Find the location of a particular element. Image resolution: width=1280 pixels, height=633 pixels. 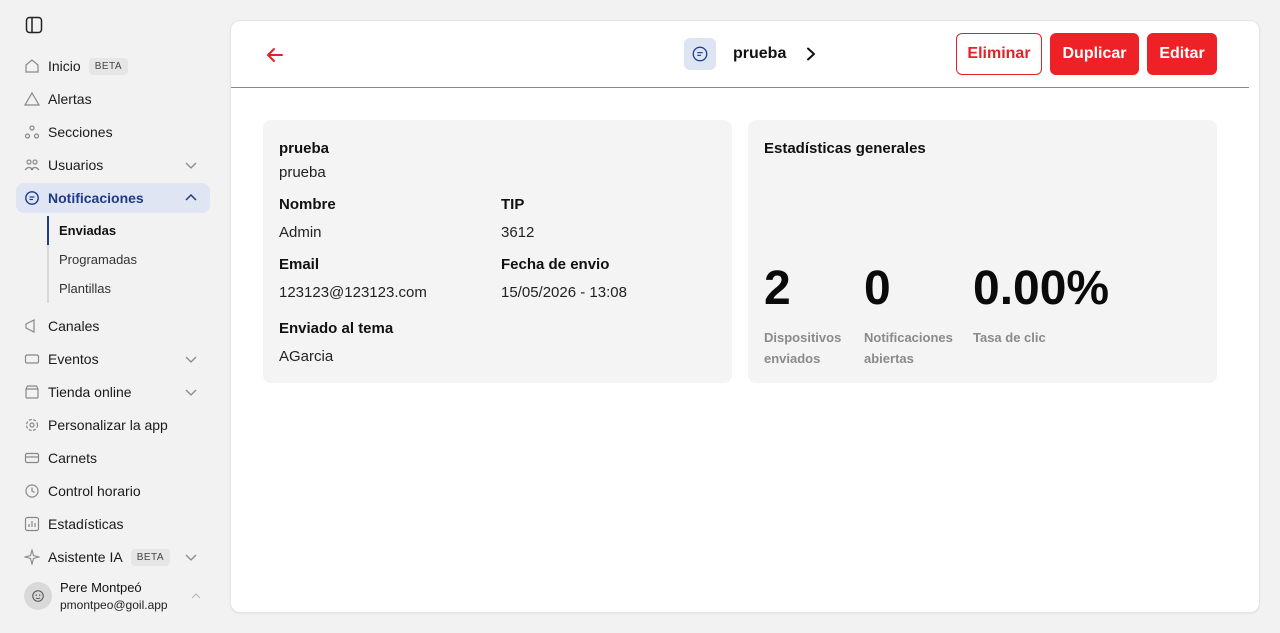

tip-value: 3612 is located at coordinates (518, 232).